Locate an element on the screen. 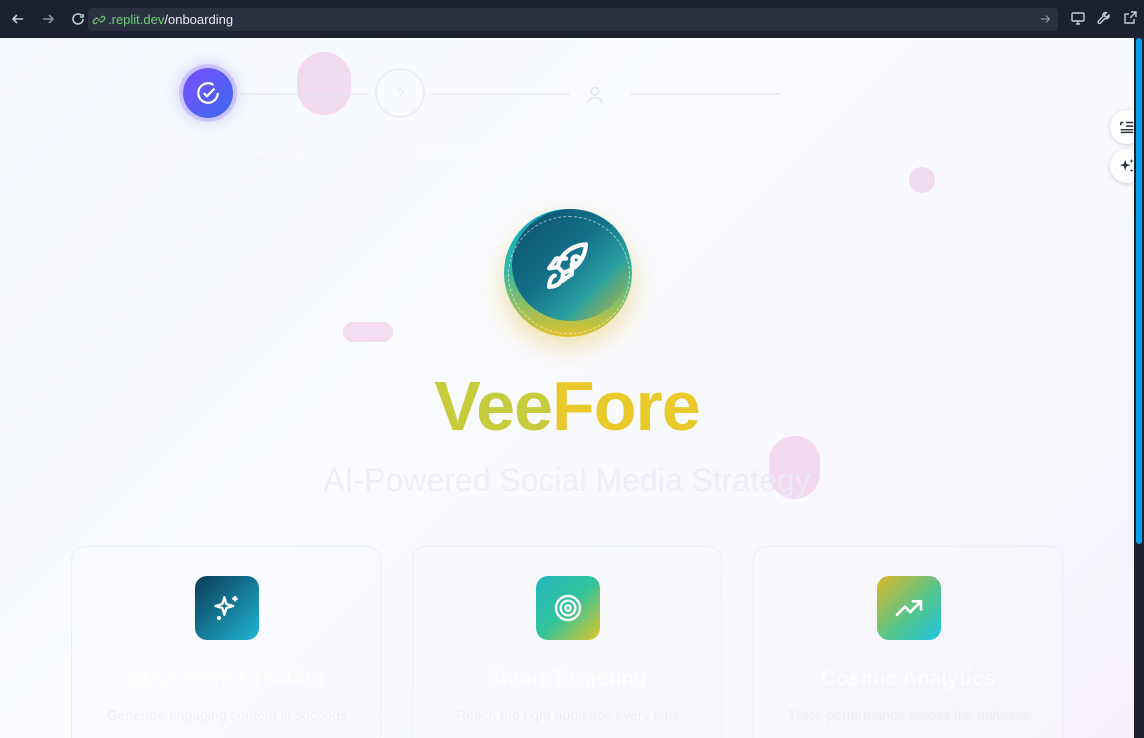 This screenshot has height=738, width=1144. check-circle-icon is located at coordinates (208, 93).